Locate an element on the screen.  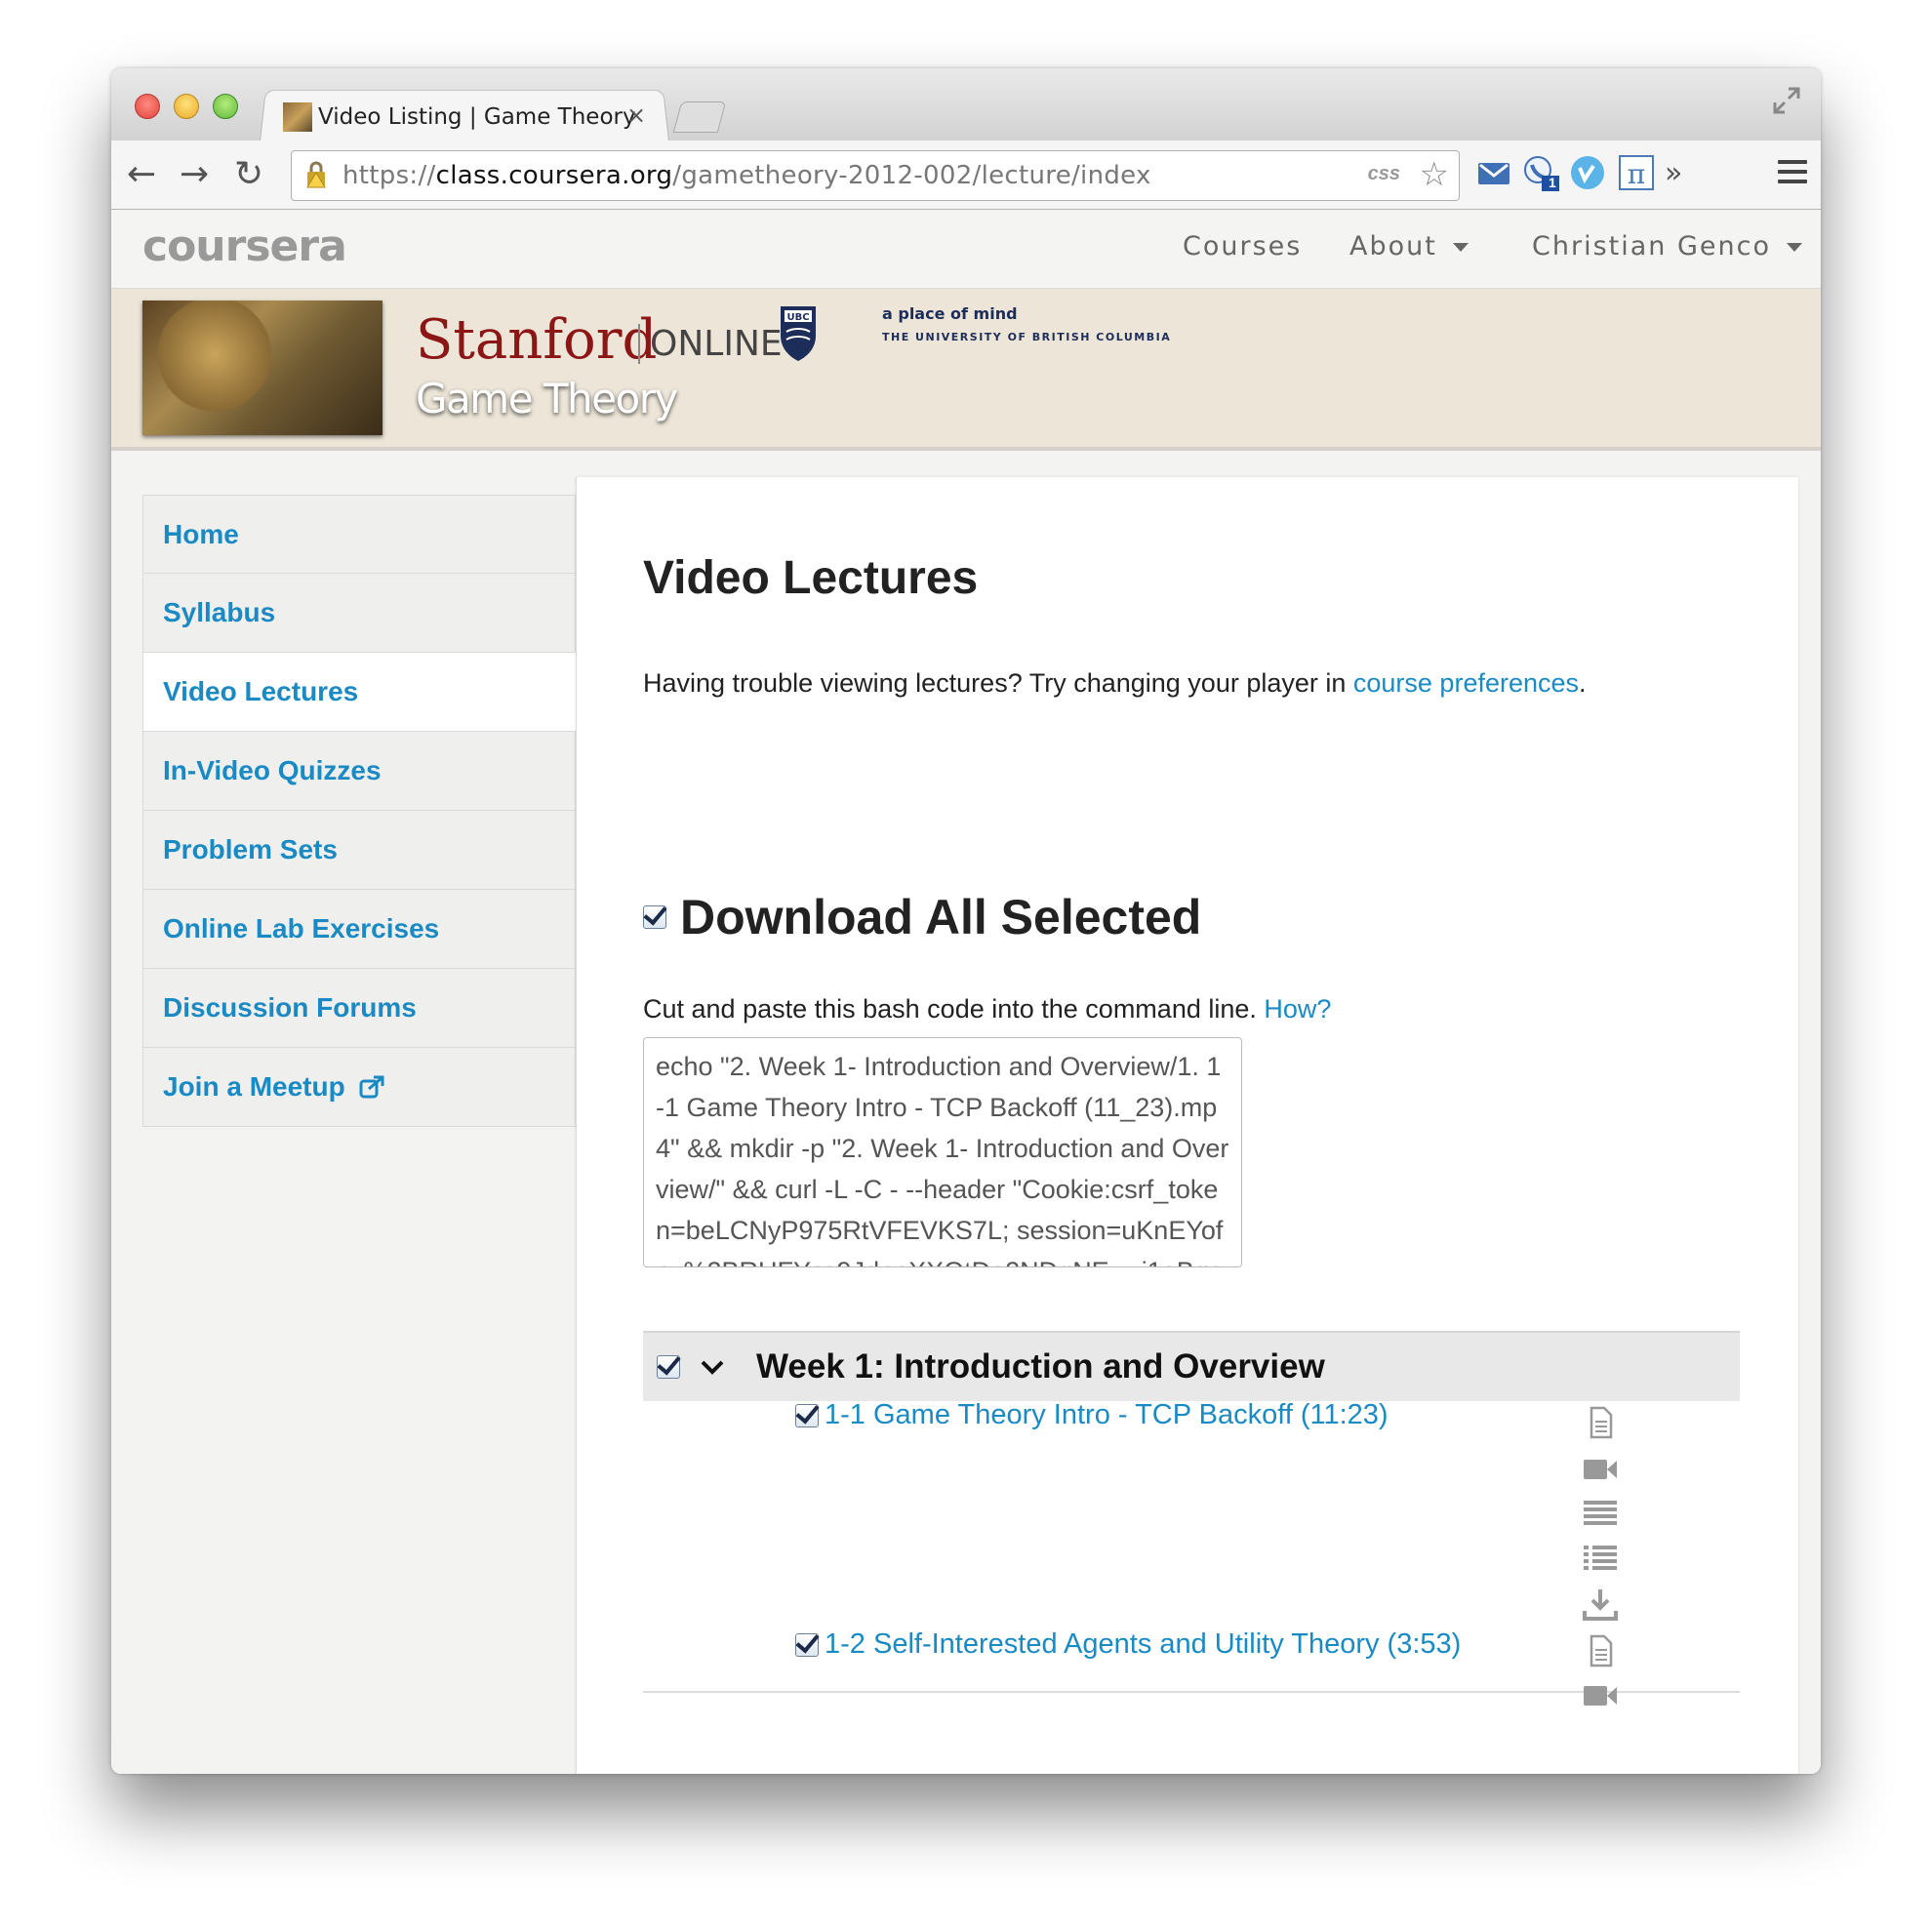
how-link: How? is located at coordinates (1297, 1009).